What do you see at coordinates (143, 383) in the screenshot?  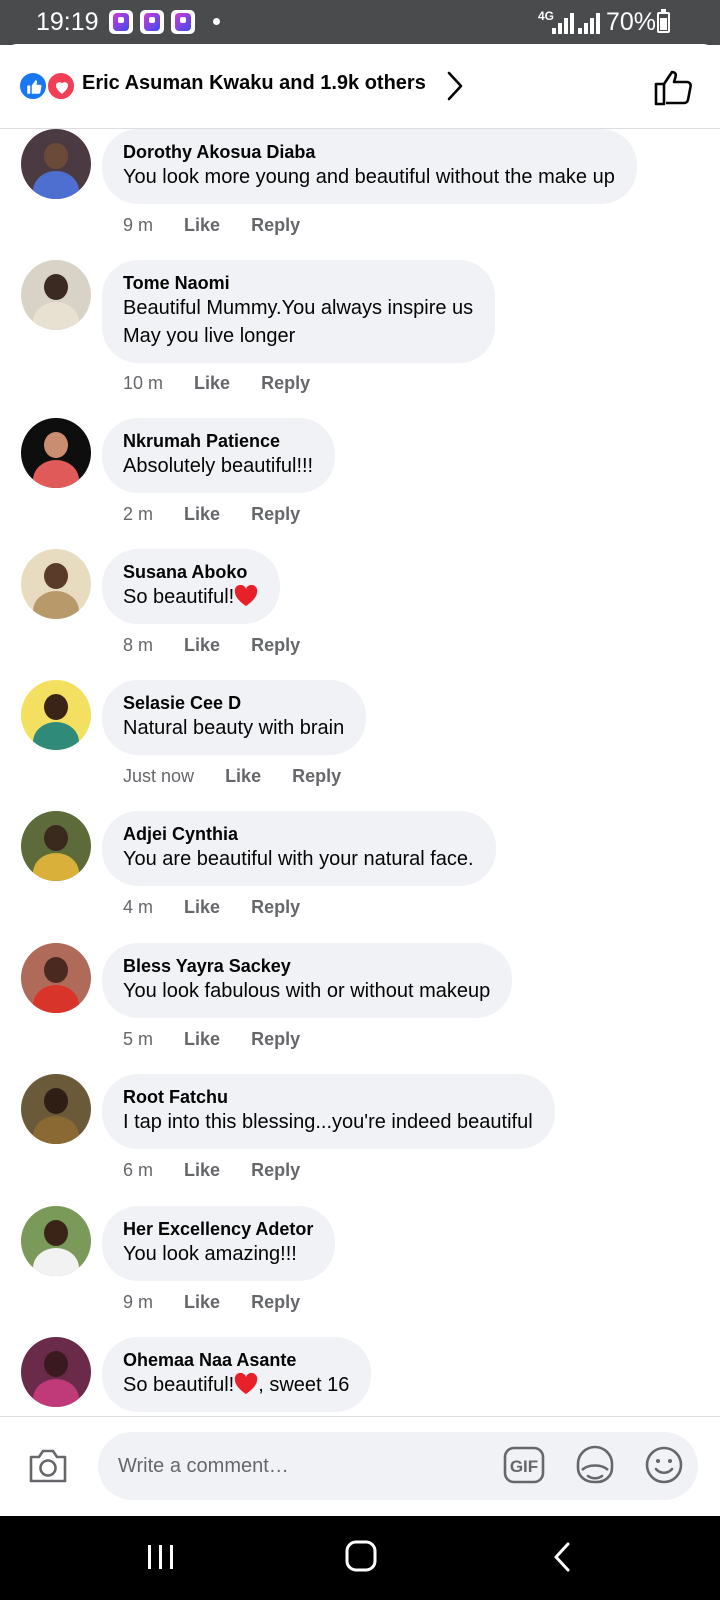 I see `comment-time: 10 m` at bounding box center [143, 383].